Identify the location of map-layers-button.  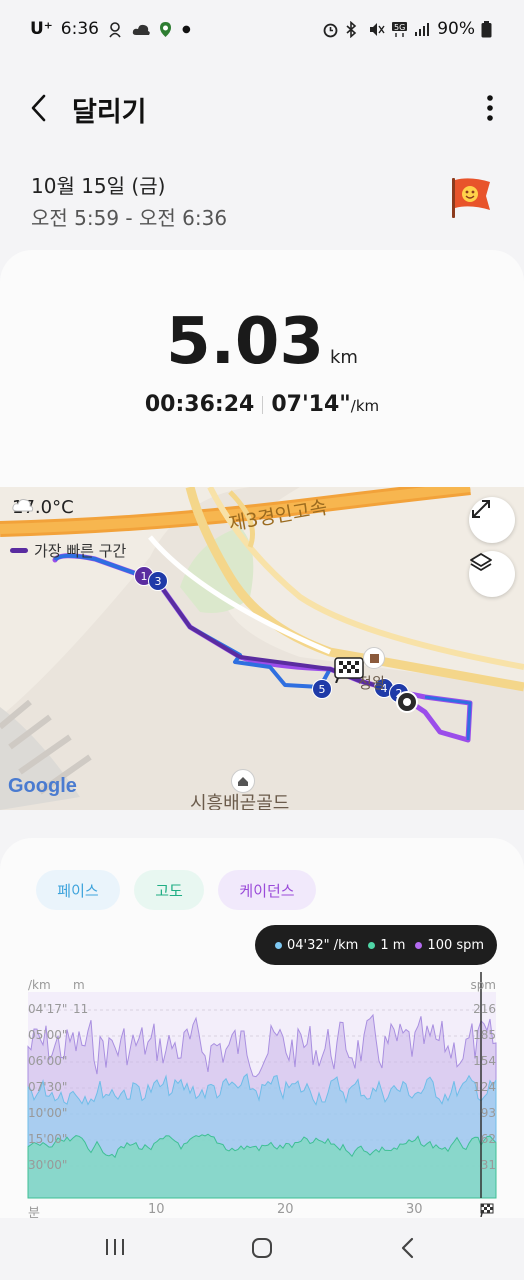
(492, 574).